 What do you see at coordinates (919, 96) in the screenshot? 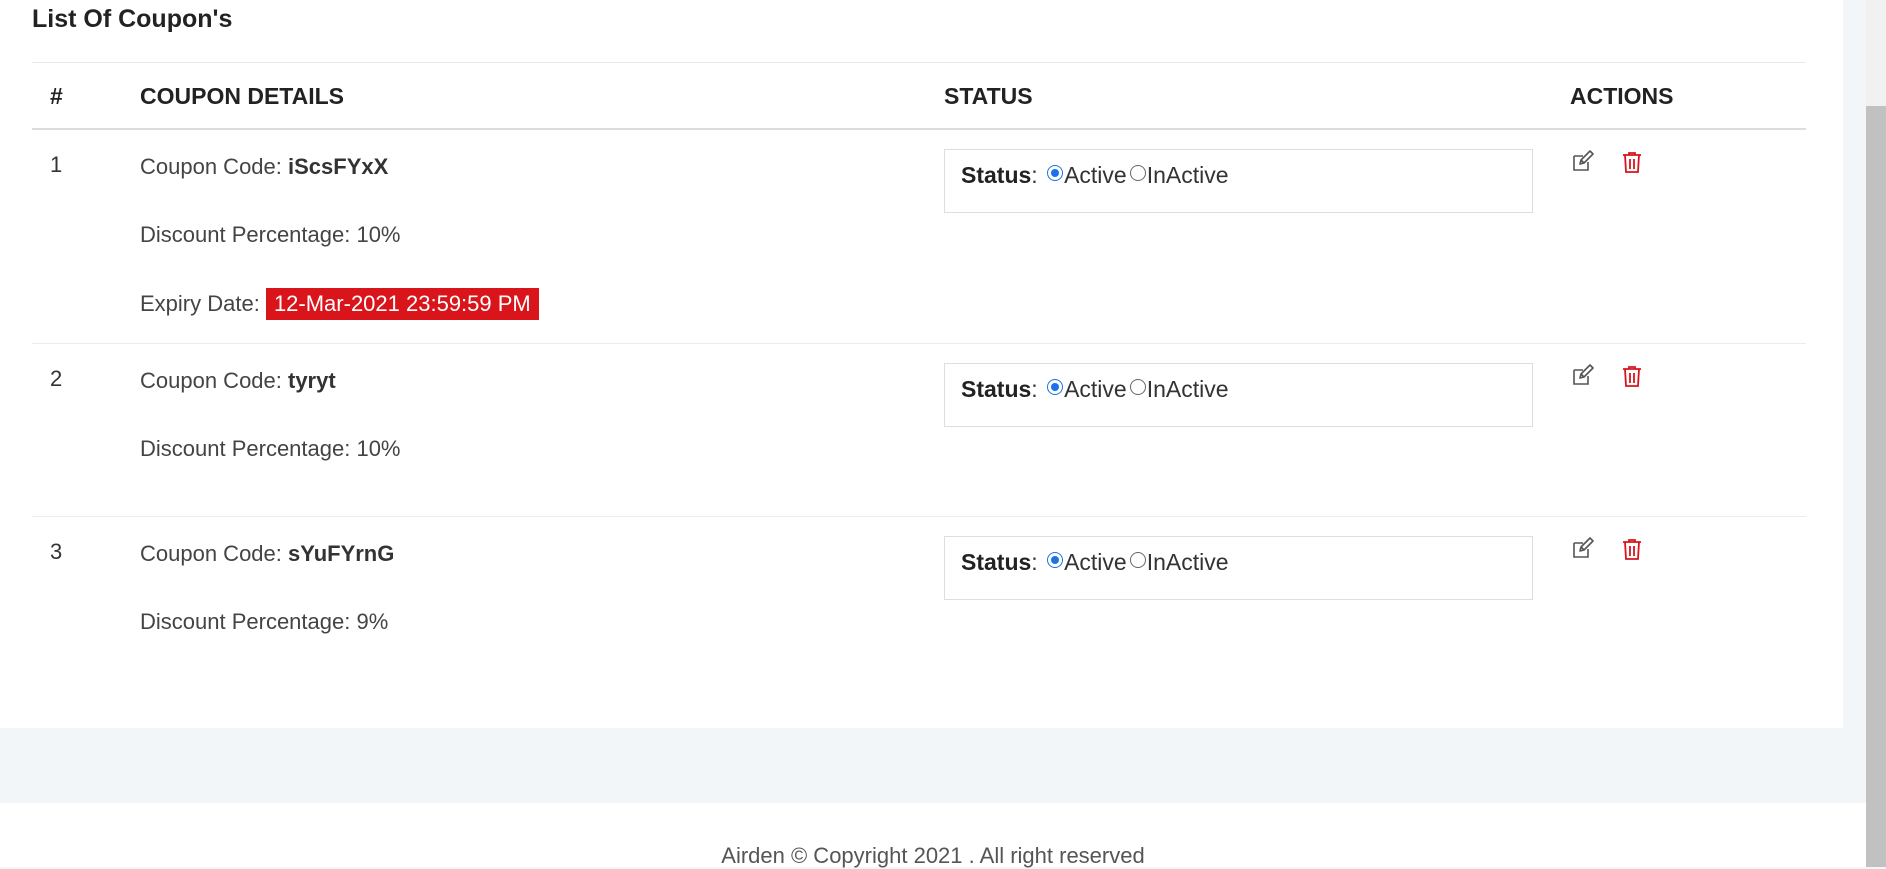
I see `table-header: # COUPON DETAILS STATUS ACTIONS` at bounding box center [919, 96].